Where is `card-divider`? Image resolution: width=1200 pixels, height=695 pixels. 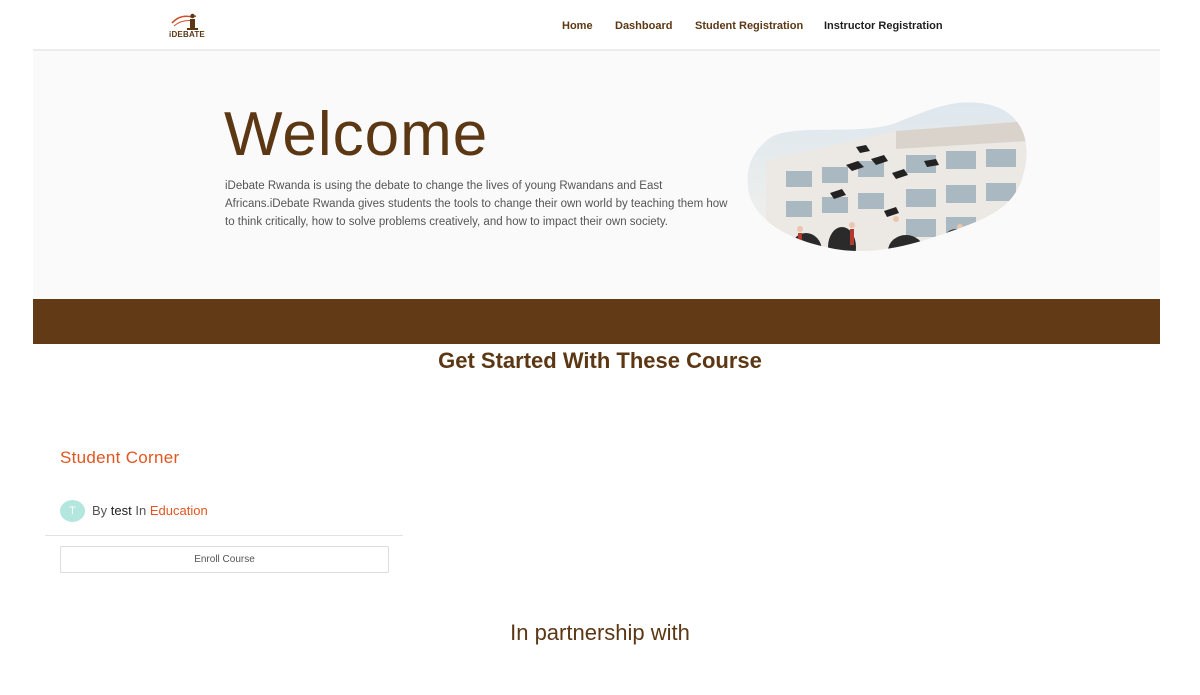
card-divider is located at coordinates (224, 535).